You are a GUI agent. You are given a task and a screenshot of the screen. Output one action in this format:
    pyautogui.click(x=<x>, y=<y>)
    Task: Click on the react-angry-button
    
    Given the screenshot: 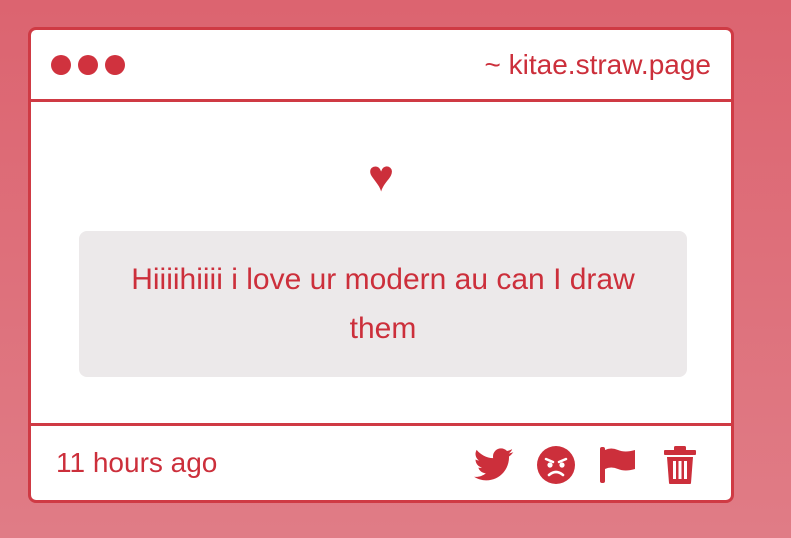 What is the action you would take?
    pyautogui.click(x=556, y=465)
    